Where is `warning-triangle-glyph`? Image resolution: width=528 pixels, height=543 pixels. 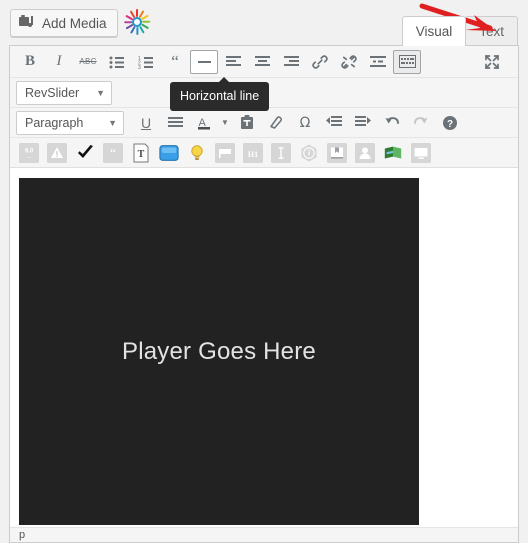 warning-triangle-glyph is located at coordinates (57, 152).